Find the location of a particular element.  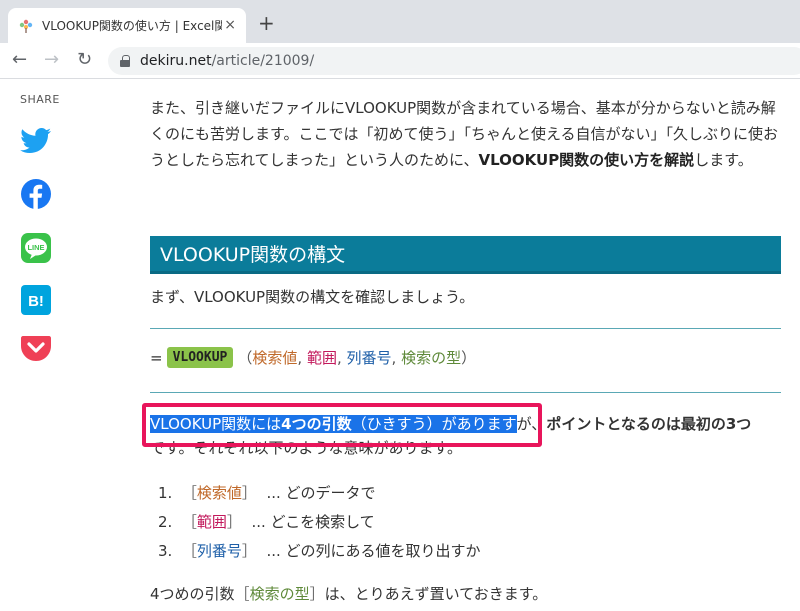

browser-toolbar: ← → ↻ dekiru.net/article/21009/ is located at coordinates (400, 61).